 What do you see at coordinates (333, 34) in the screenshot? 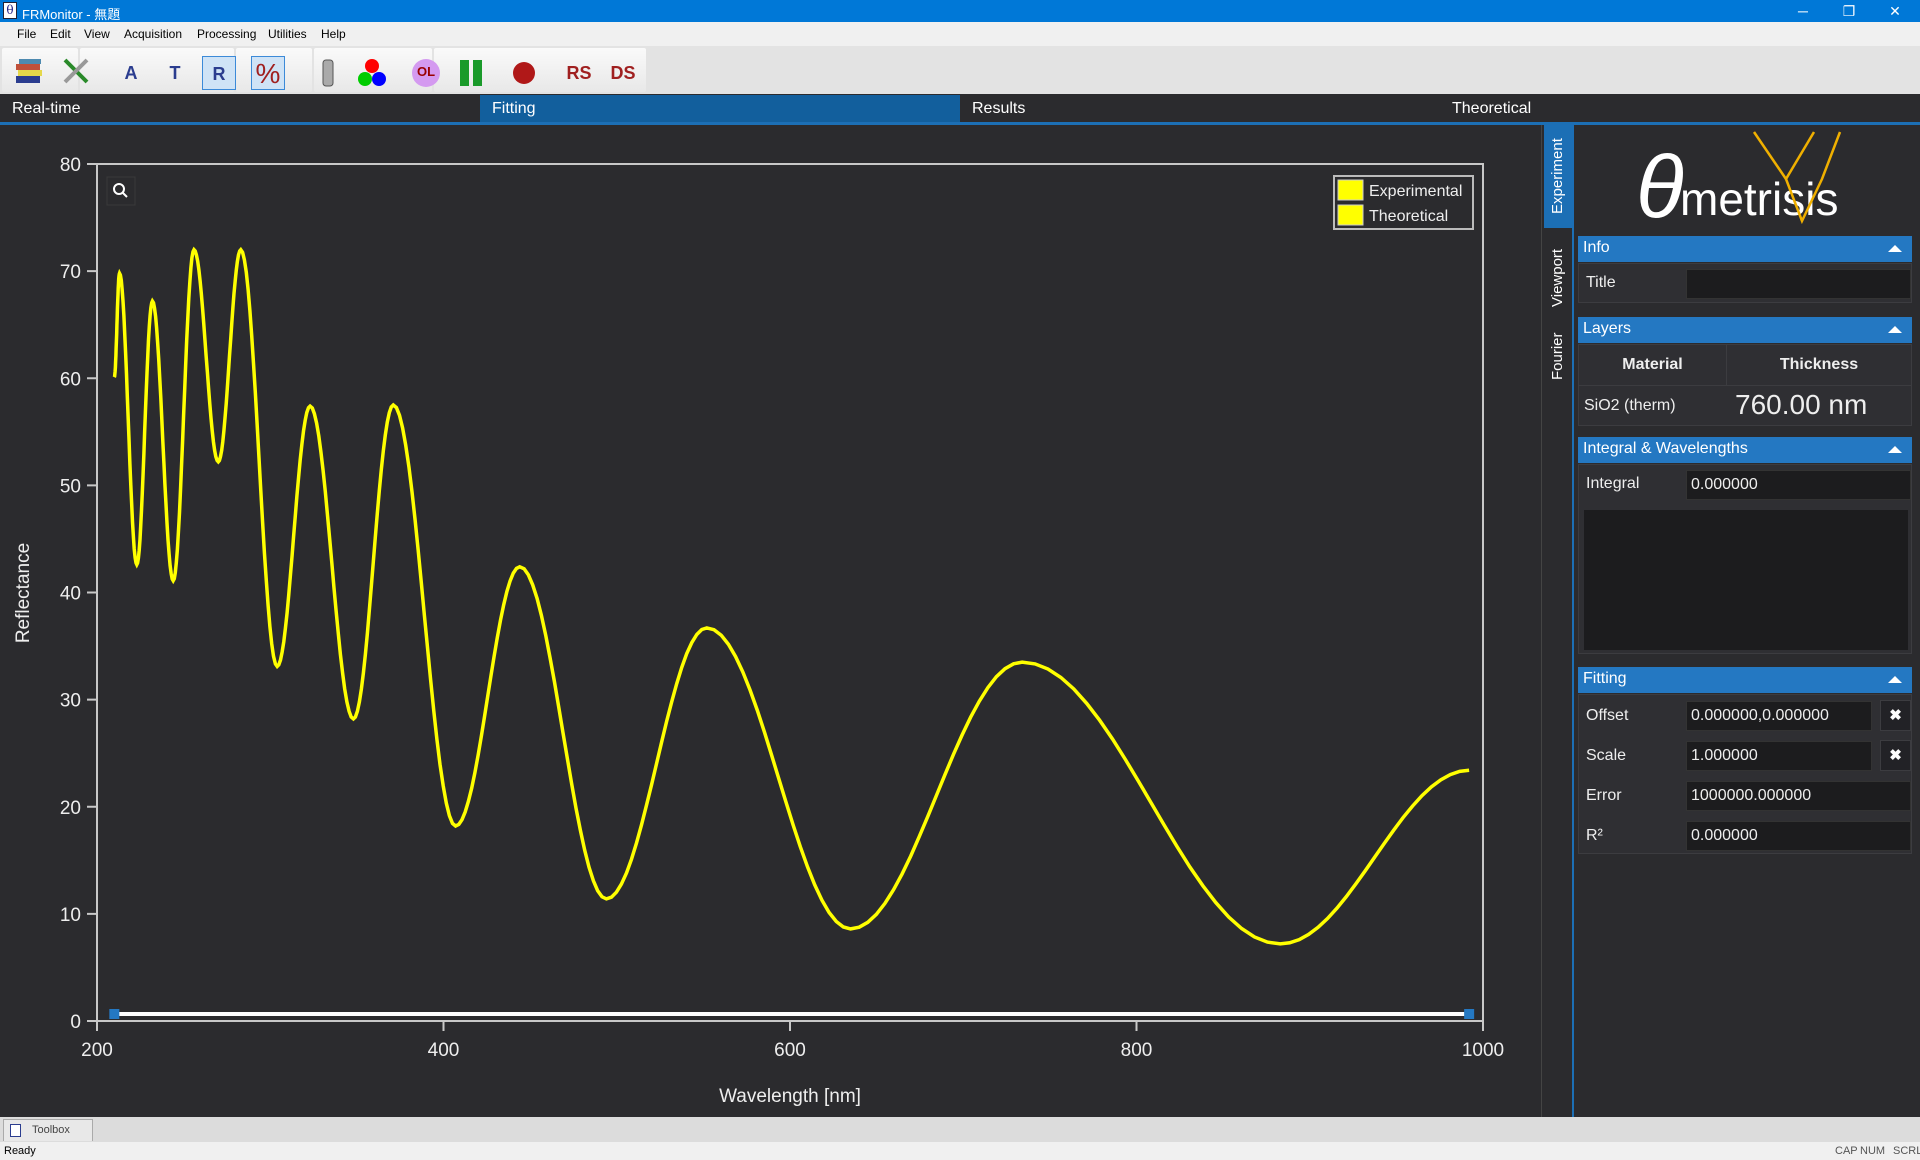
I see `menu-help: Help` at bounding box center [333, 34].